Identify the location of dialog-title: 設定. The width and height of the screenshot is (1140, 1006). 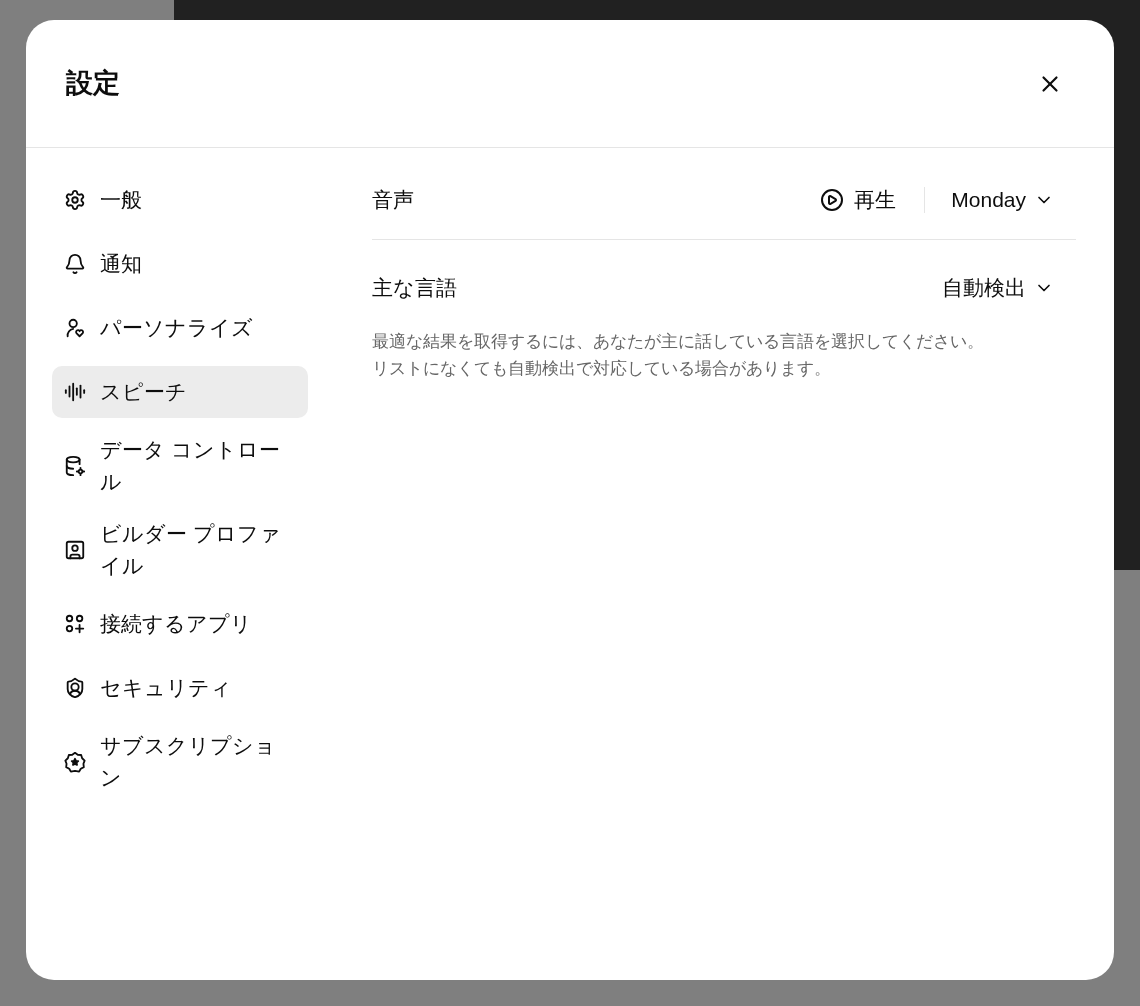
(93, 84).